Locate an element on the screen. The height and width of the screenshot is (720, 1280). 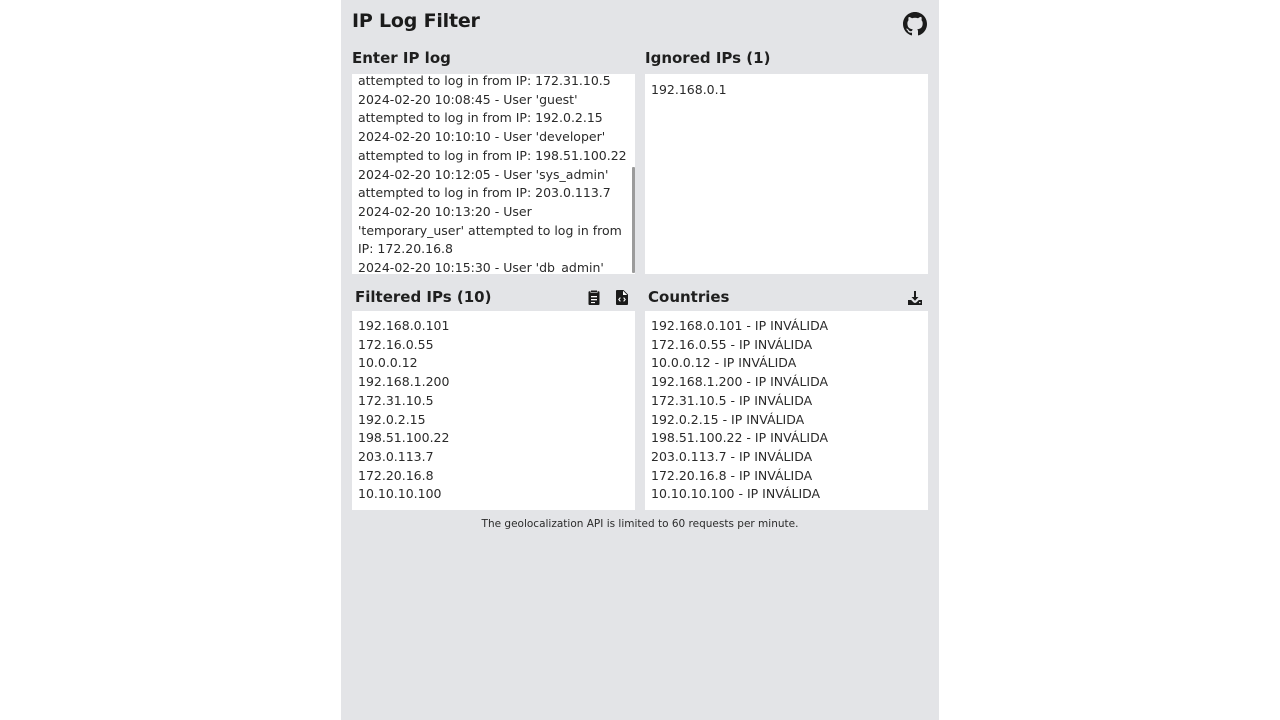
country-item: 192.0.2.15 - IP INVÁLIDA is located at coordinates (728, 419).